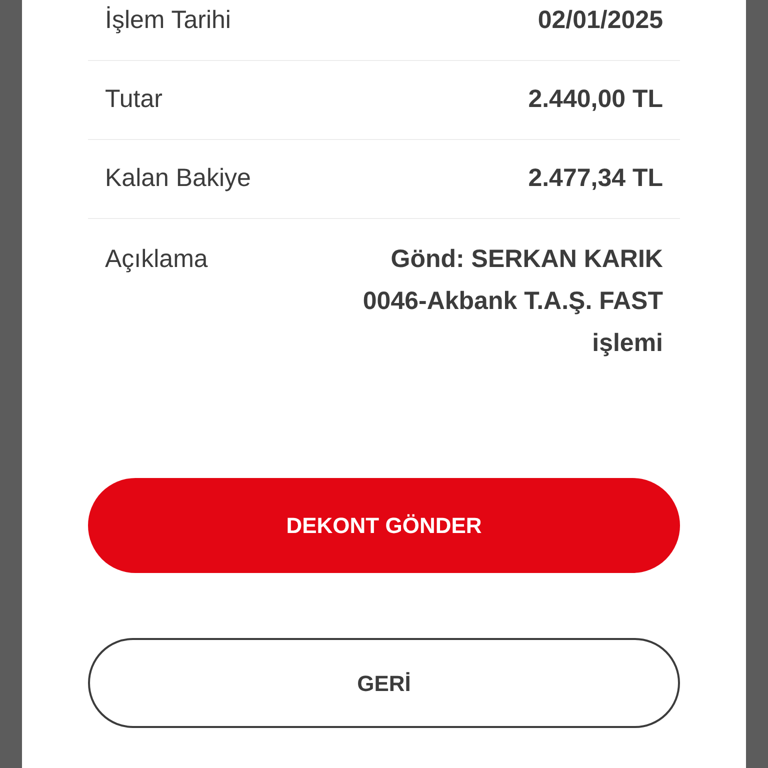 The width and height of the screenshot is (768, 768). Describe the element at coordinates (178, 178) in the screenshot. I see `detail-label: Kalan Bakiye` at that location.